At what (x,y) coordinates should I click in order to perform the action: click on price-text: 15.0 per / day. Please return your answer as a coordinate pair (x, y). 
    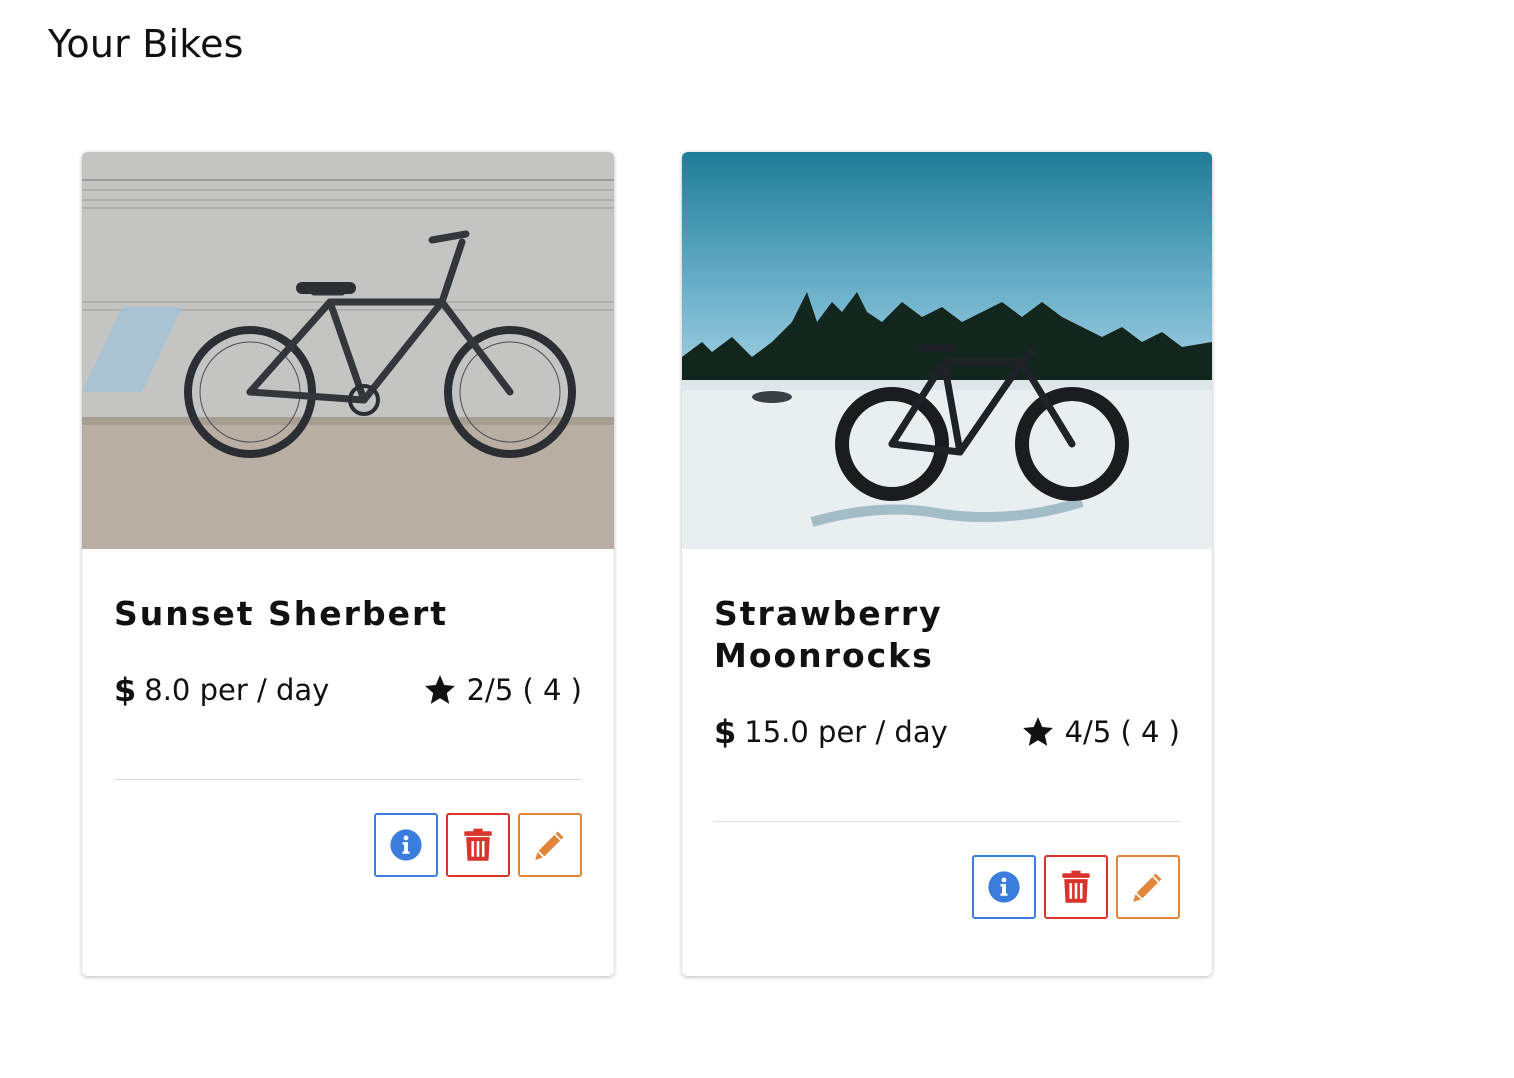
    Looking at the image, I should click on (846, 732).